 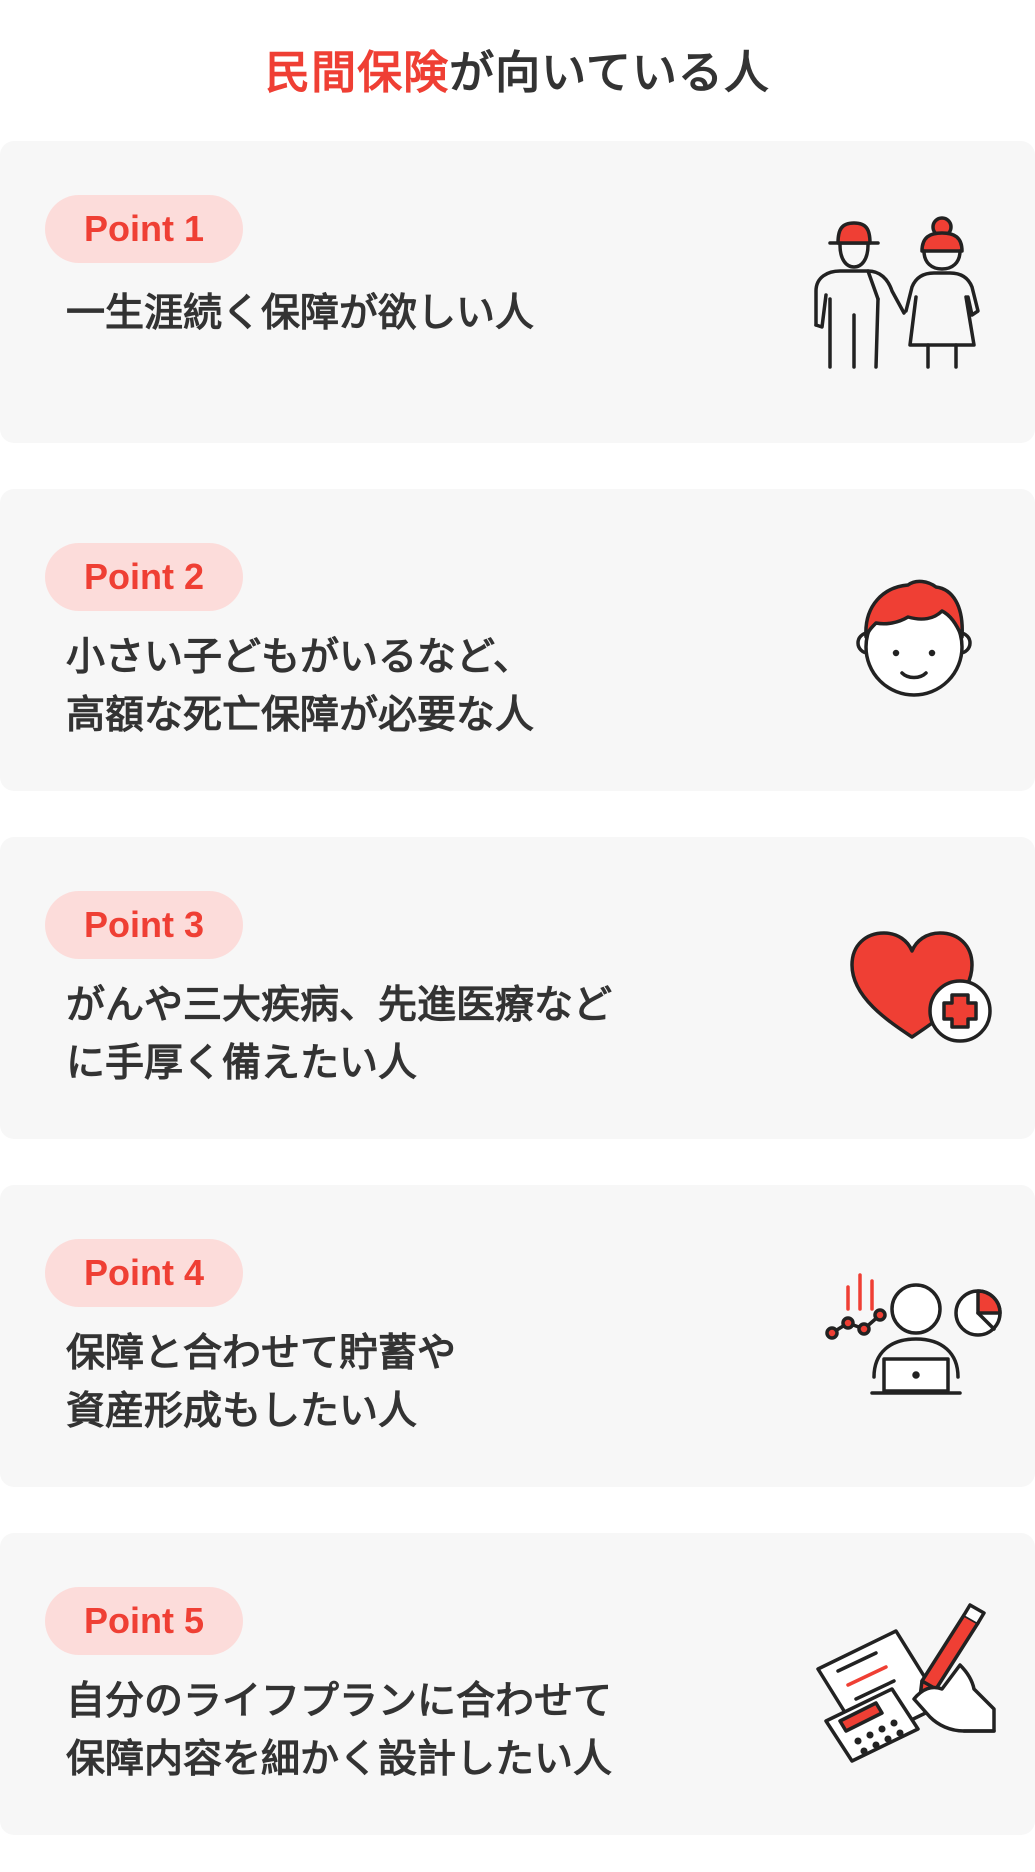 I want to click on elderly-couple-icon, so click(x=903, y=292).